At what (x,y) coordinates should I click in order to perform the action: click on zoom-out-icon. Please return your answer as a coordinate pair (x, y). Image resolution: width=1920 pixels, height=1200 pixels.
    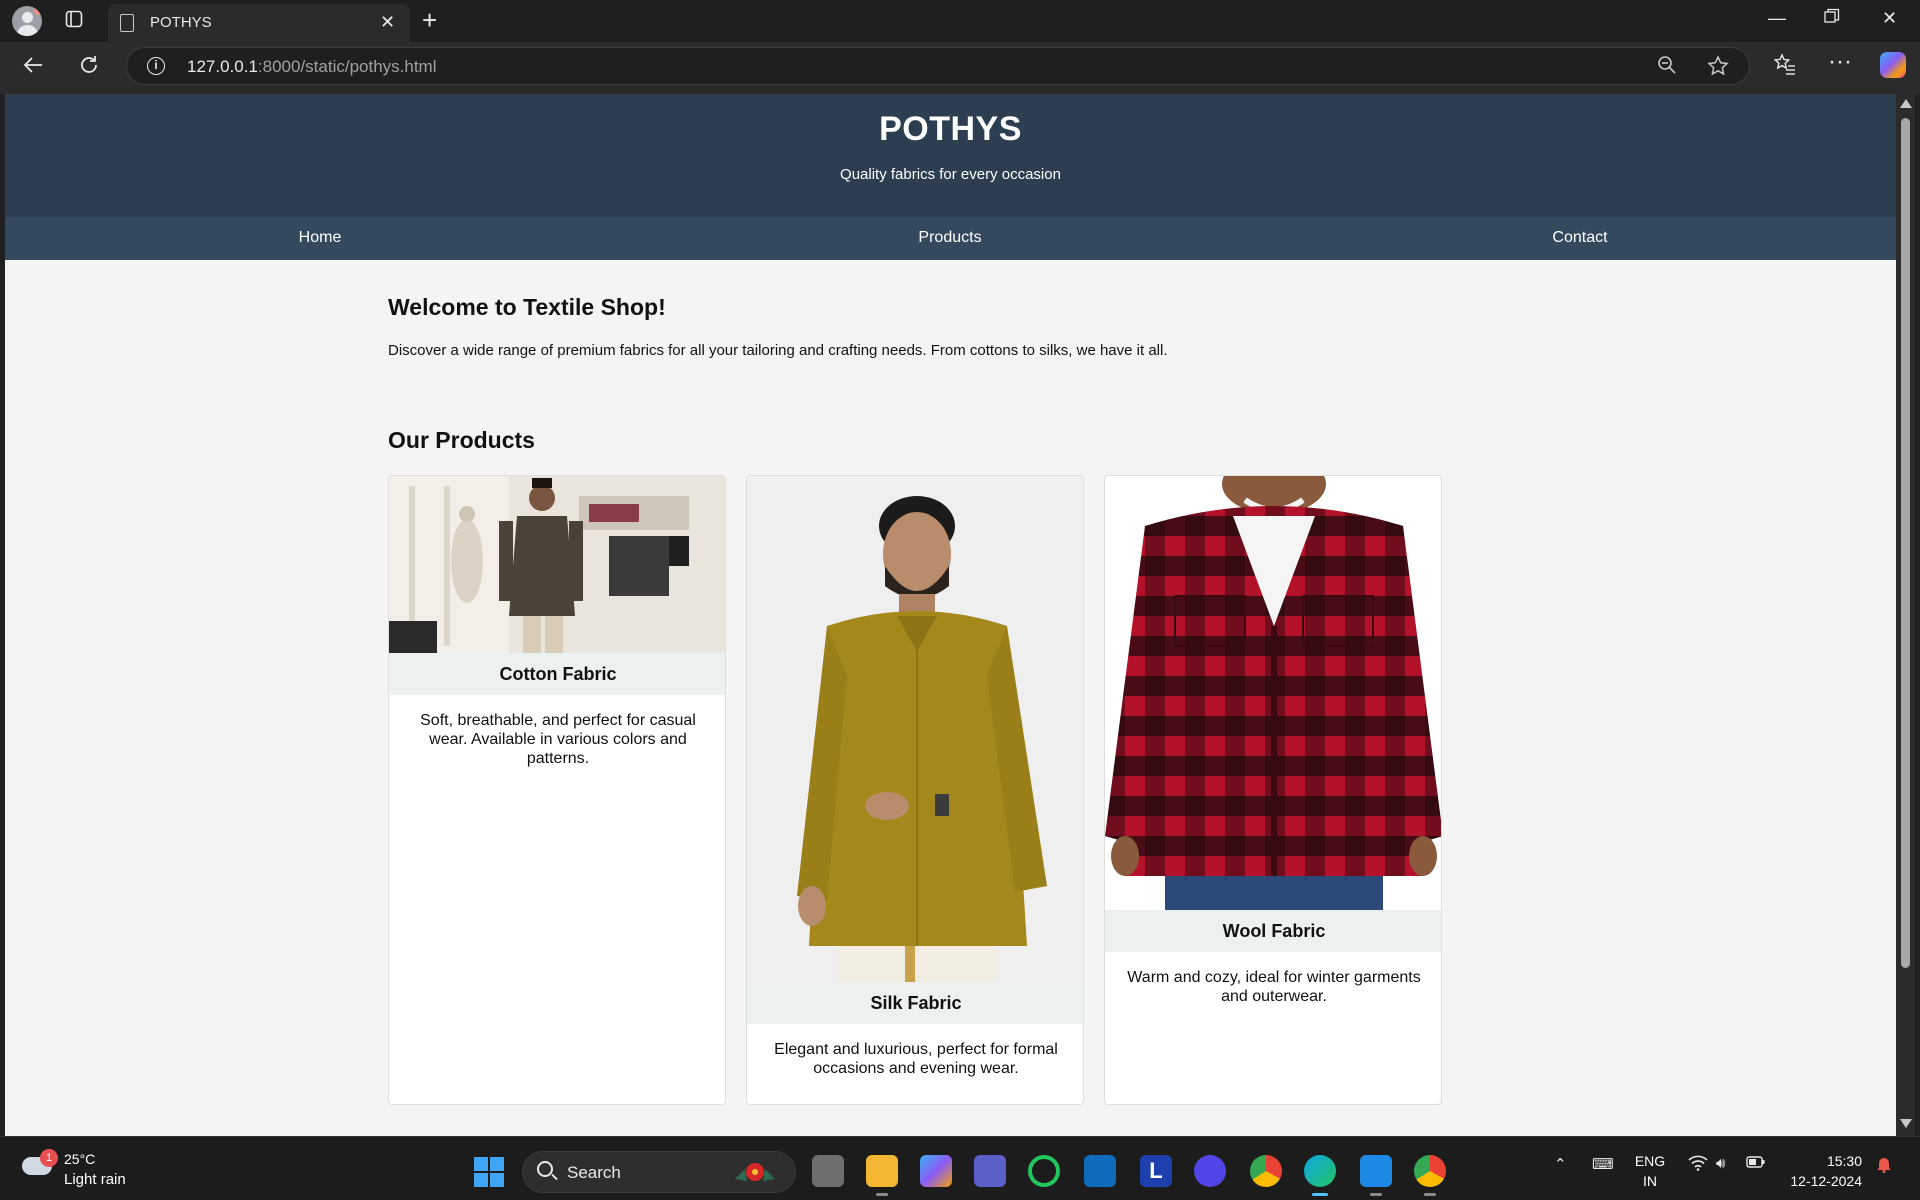
    Looking at the image, I should click on (1667, 68).